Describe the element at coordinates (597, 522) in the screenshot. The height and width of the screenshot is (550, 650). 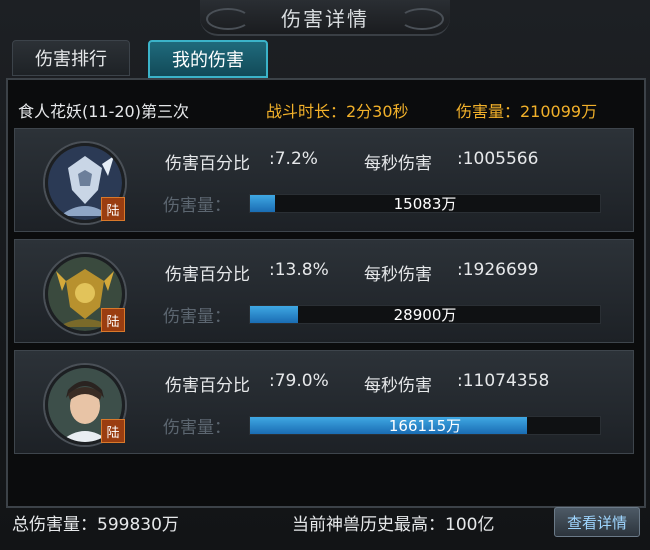
I see `view-details-button: 查看详情` at that location.